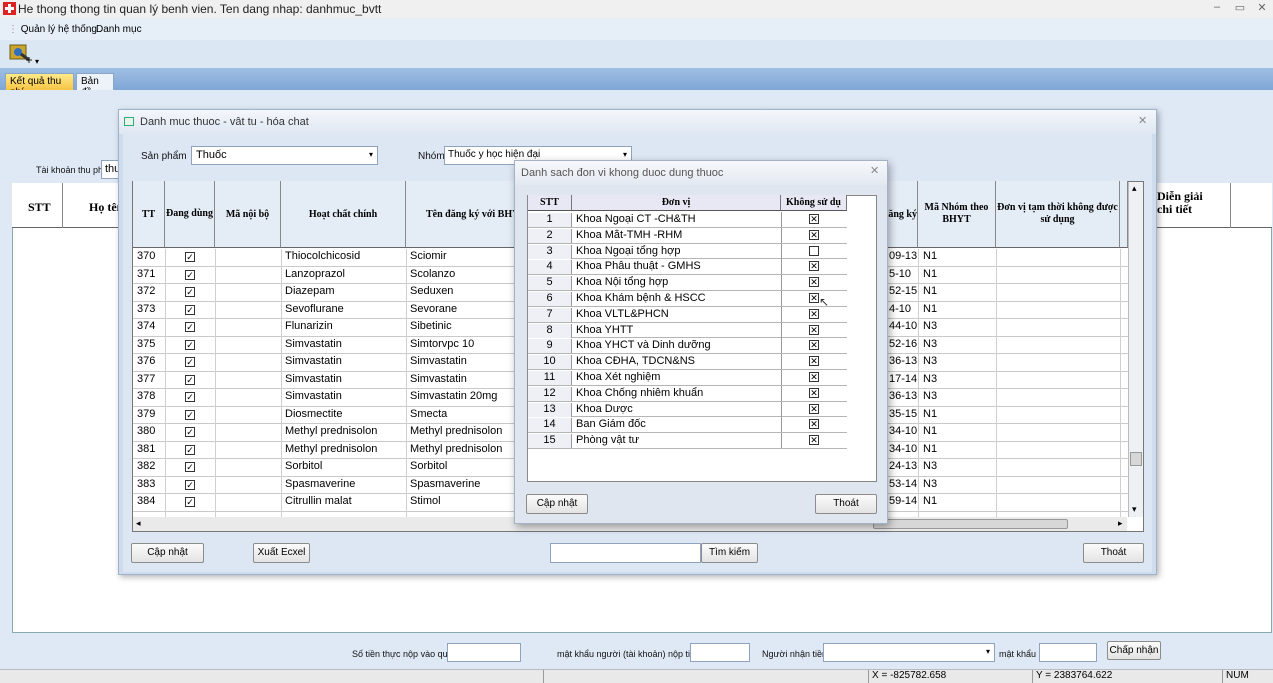 The image size is (1273, 683). What do you see at coordinates (138, 523) in the screenshot?
I see `scroll-left-icon: ◂` at bounding box center [138, 523].